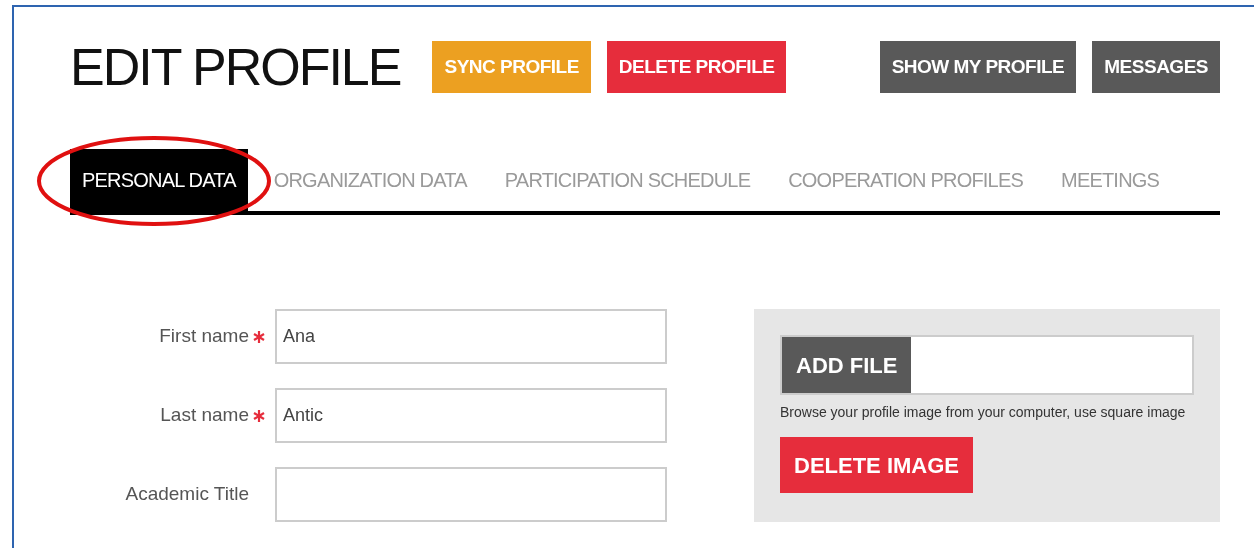 The width and height of the screenshot is (1254, 548). I want to click on tab: PARTICIPATION SCHEDULE, so click(627, 180).